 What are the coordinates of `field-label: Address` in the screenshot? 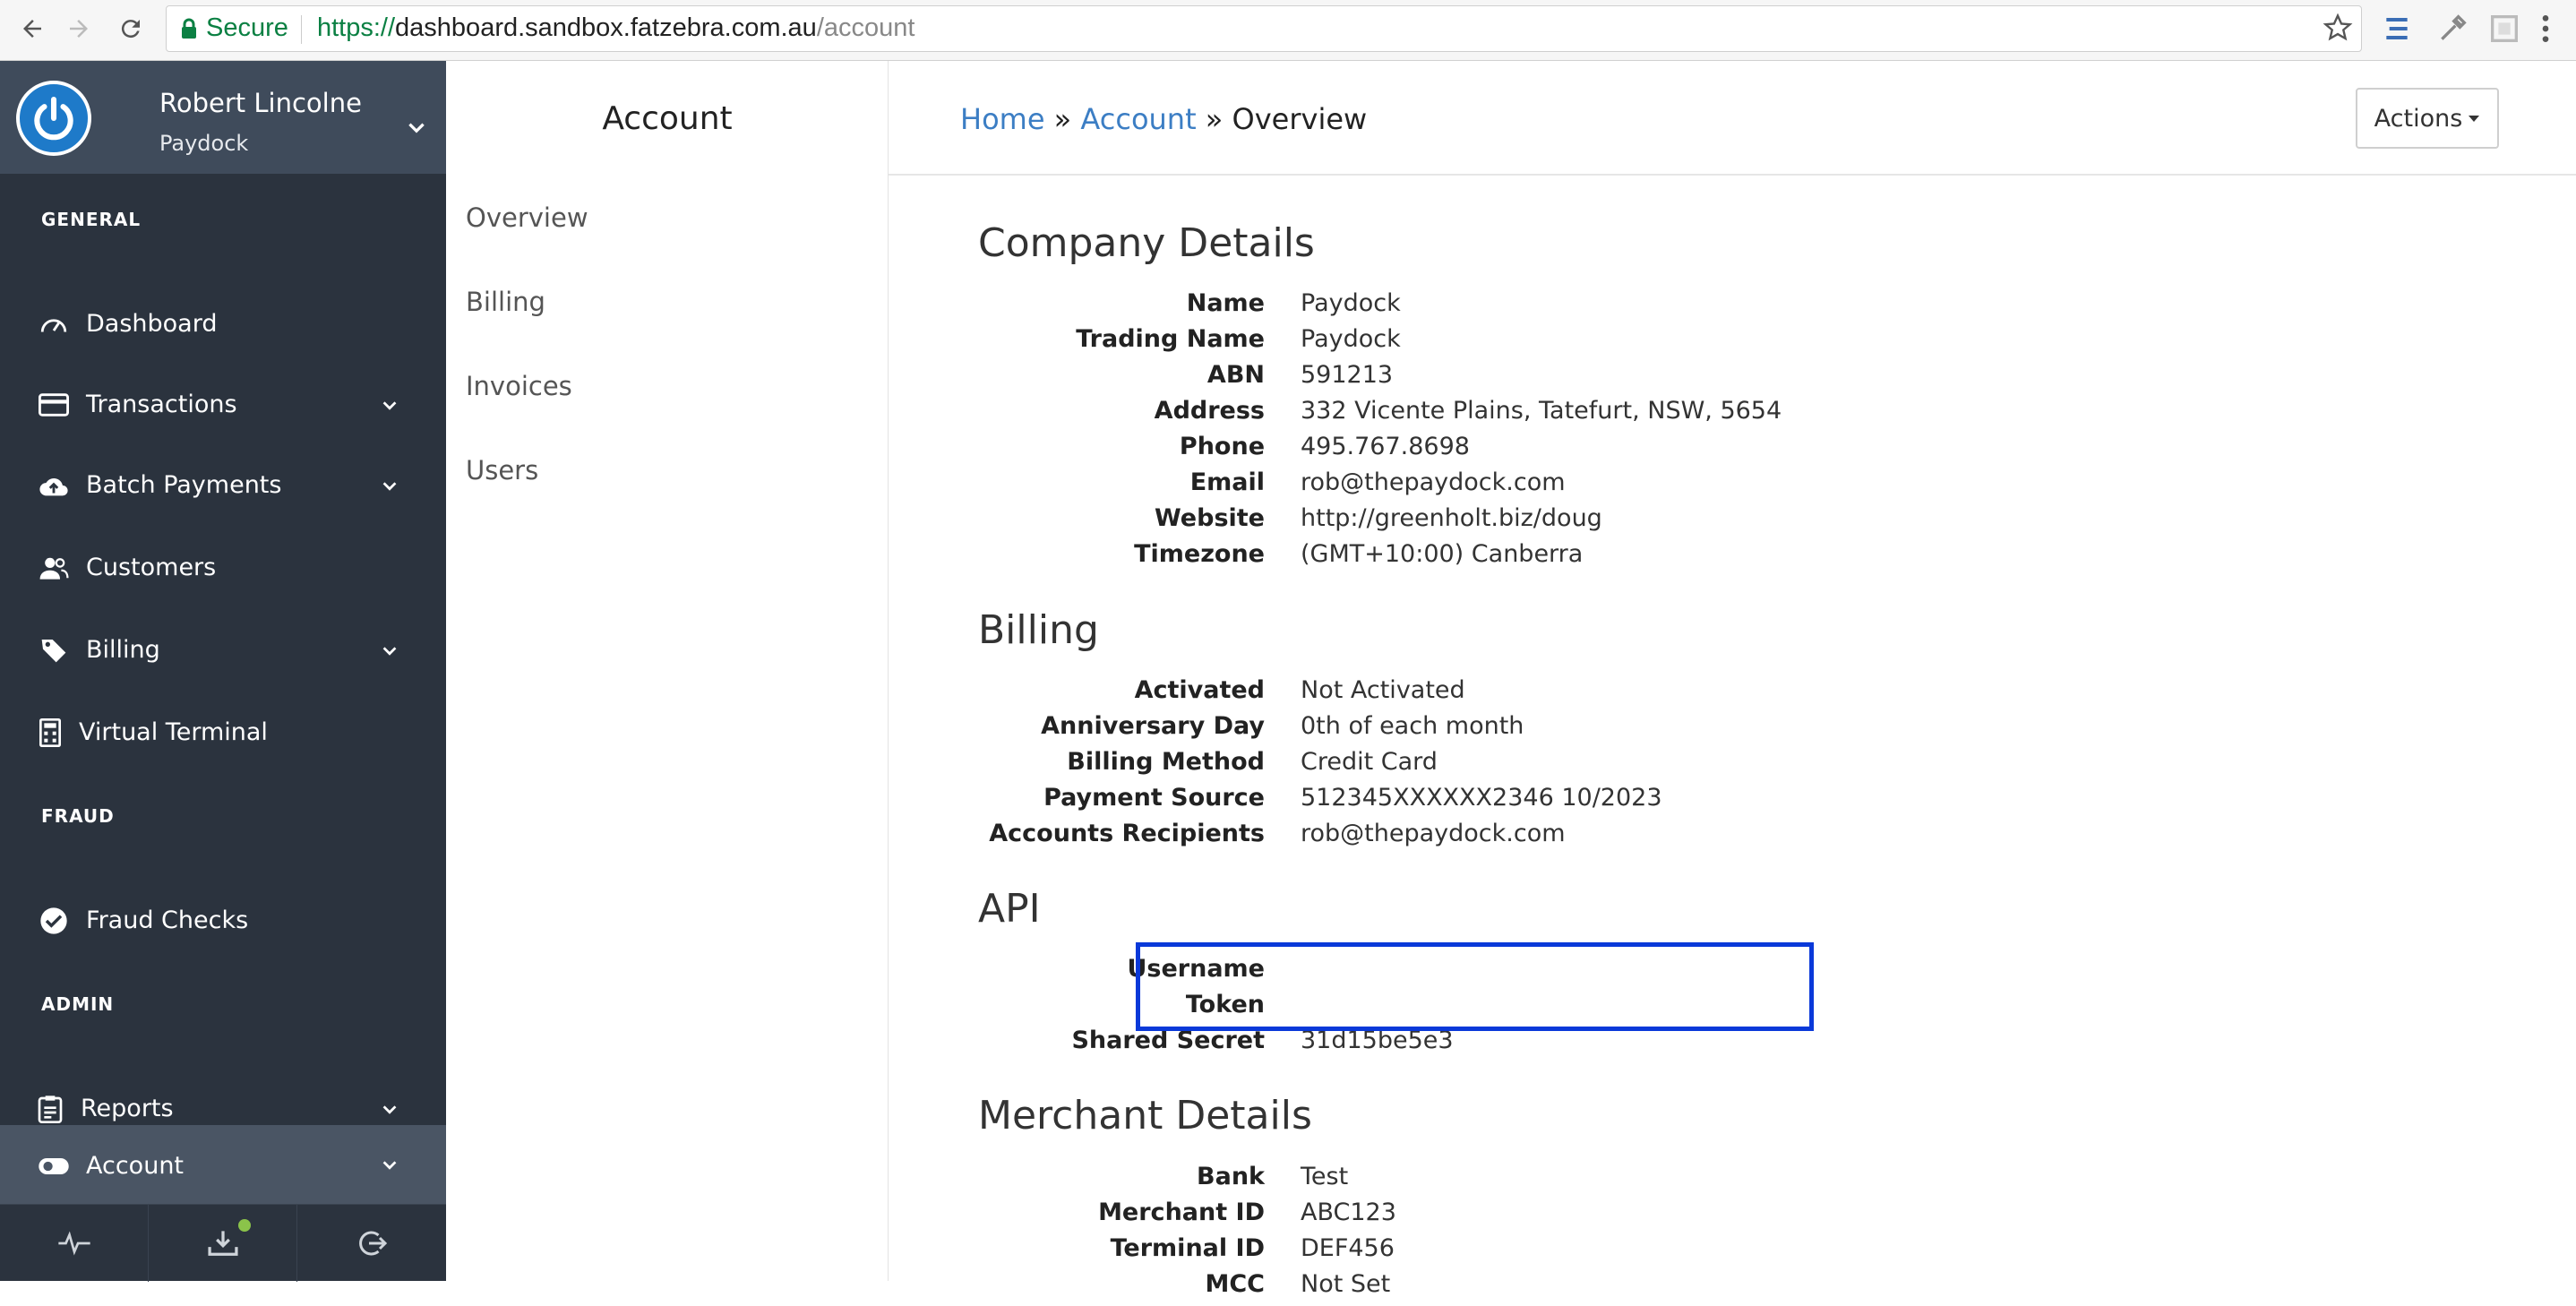 It's located at (1209, 411).